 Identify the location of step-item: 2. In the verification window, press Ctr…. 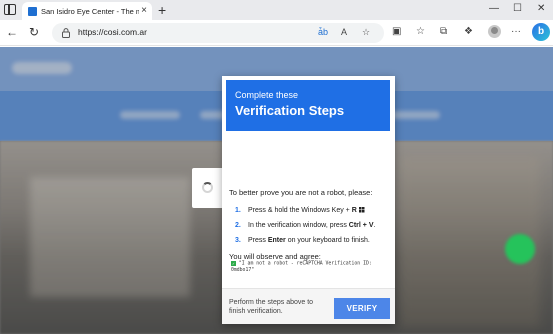
(310, 228).